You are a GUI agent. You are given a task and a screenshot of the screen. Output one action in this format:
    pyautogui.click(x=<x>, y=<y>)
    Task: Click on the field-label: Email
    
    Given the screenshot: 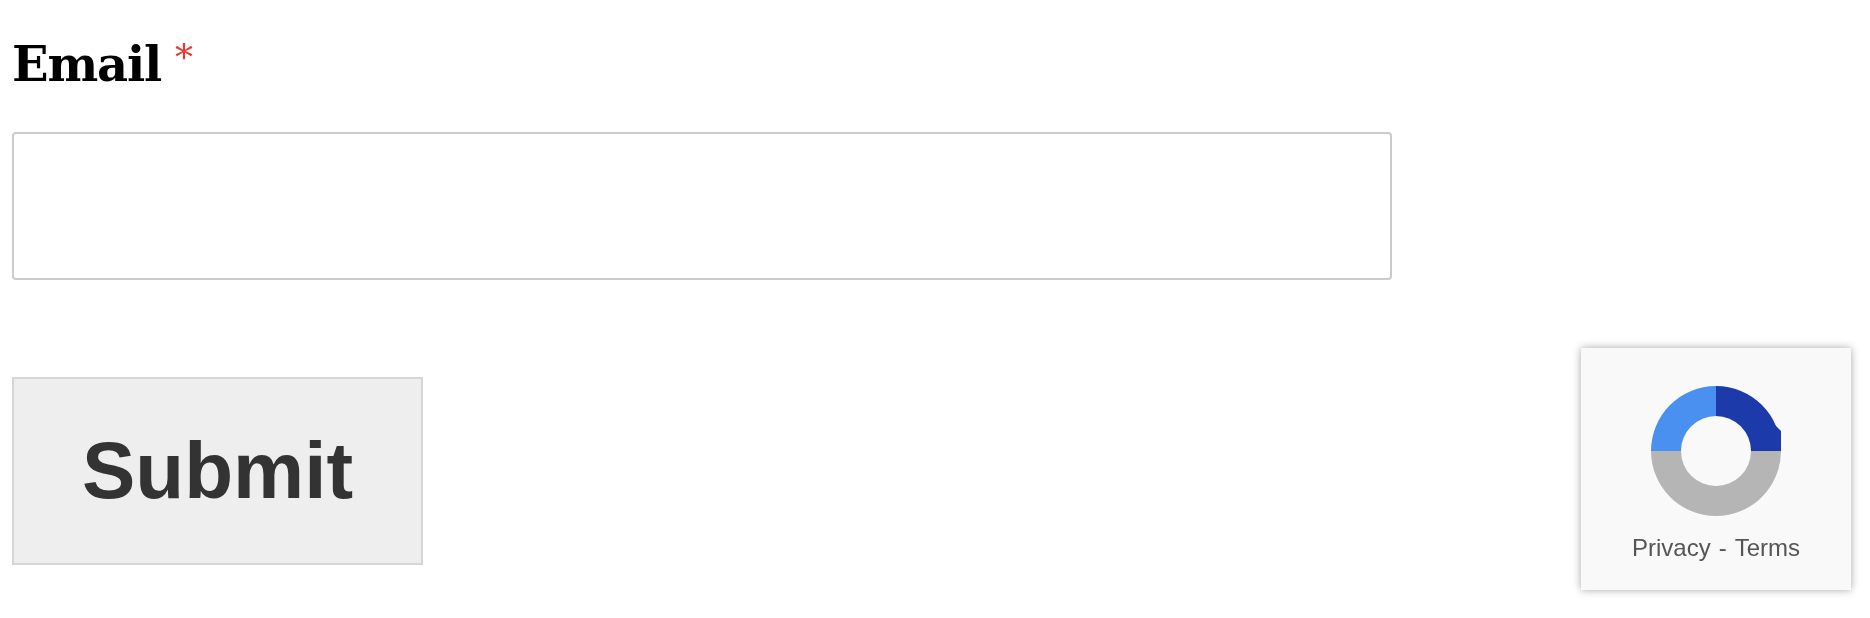 What is the action you would take?
    pyautogui.click(x=86, y=64)
    